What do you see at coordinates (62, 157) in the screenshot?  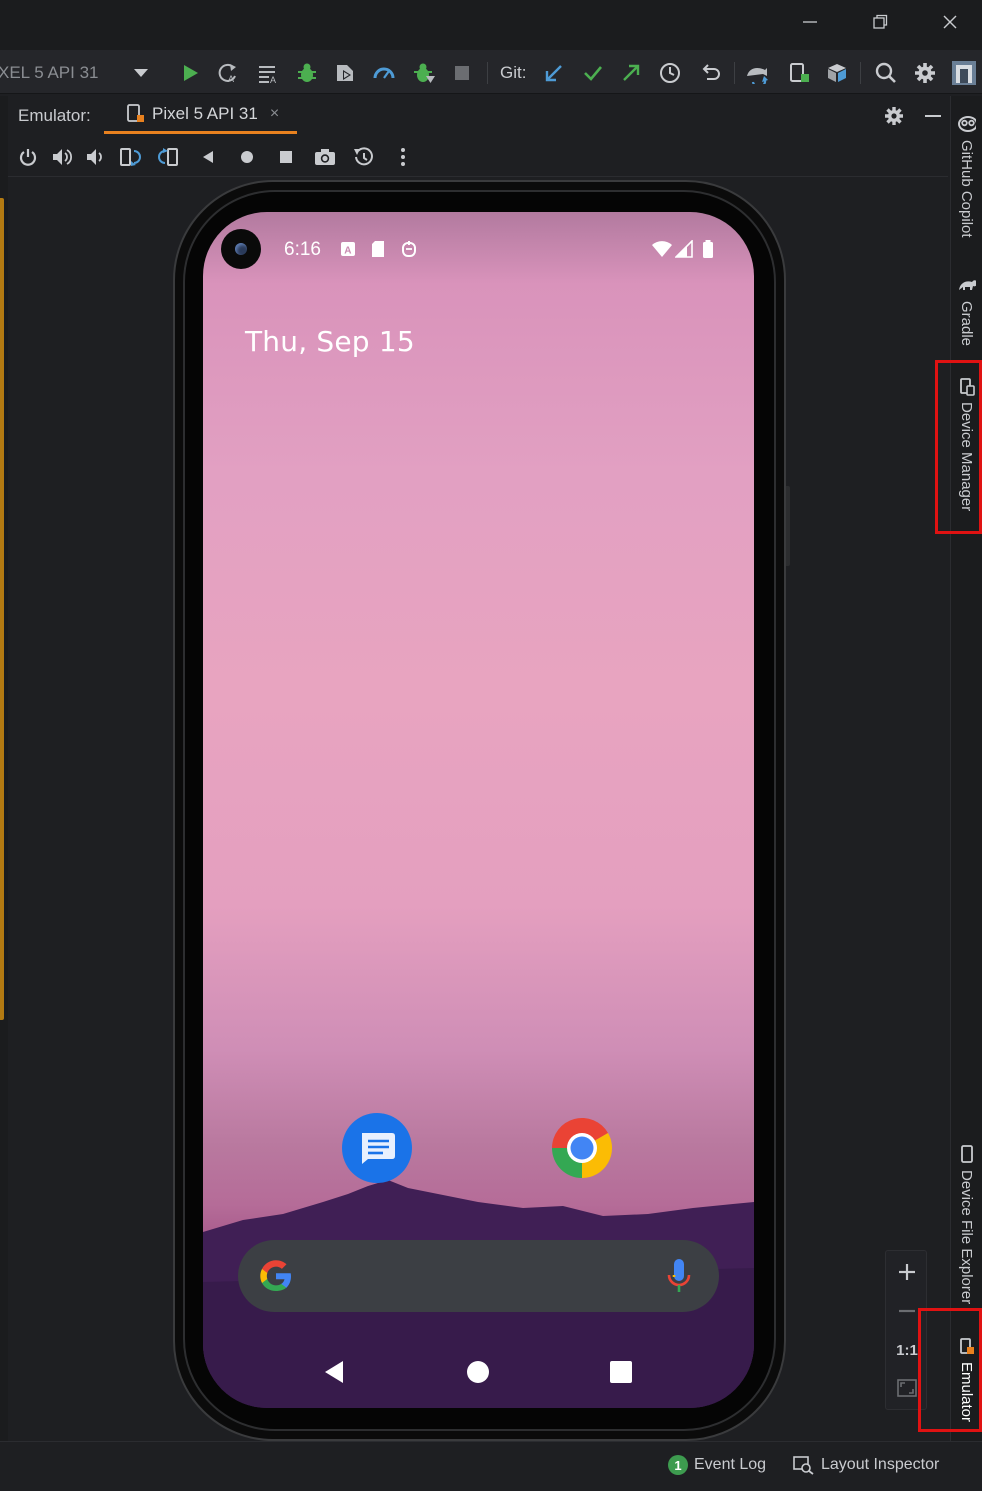 I see `volume-up-icon` at bounding box center [62, 157].